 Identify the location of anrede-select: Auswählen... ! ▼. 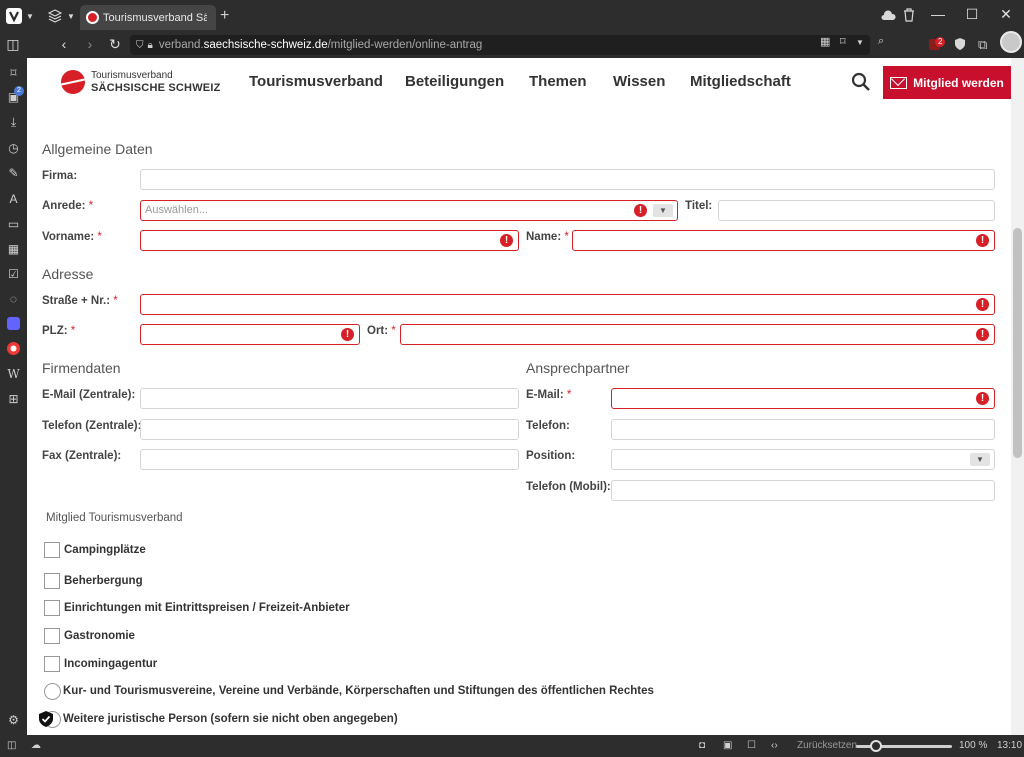
(409, 210).